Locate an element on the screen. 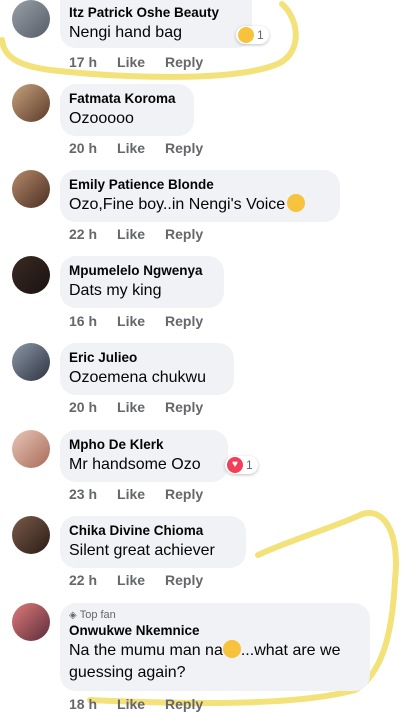  comment-time: 23 h is located at coordinates (83, 494).